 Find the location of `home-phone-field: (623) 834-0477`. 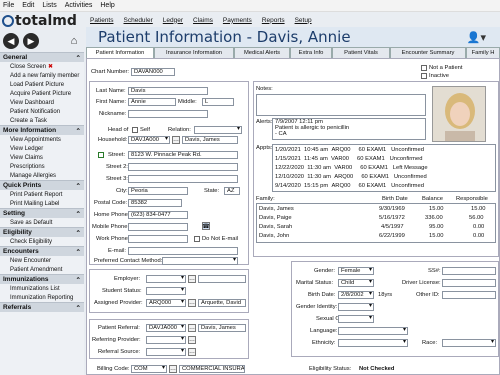

home-phone-field: (623) 834-0477 is located at coordinates (158, 215).